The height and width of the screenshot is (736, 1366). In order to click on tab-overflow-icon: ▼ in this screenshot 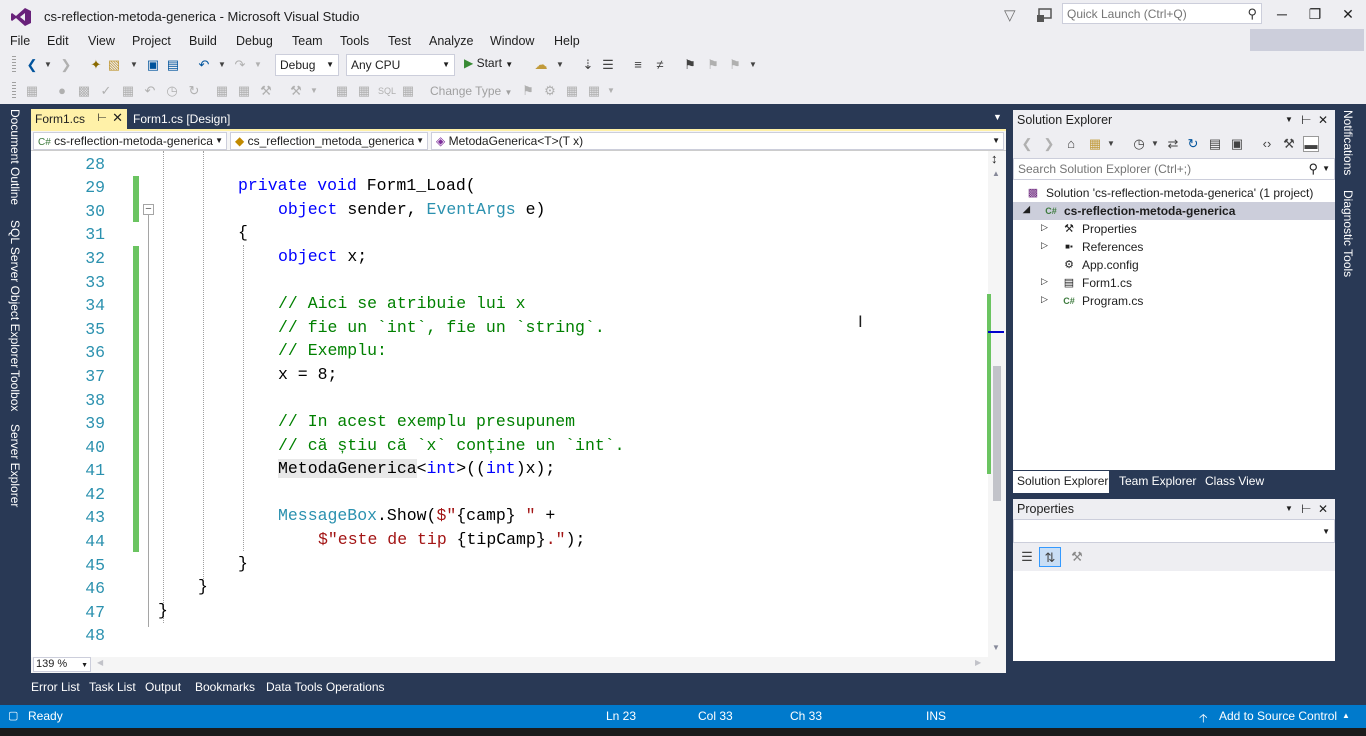, I will do `click(997, 117)`.